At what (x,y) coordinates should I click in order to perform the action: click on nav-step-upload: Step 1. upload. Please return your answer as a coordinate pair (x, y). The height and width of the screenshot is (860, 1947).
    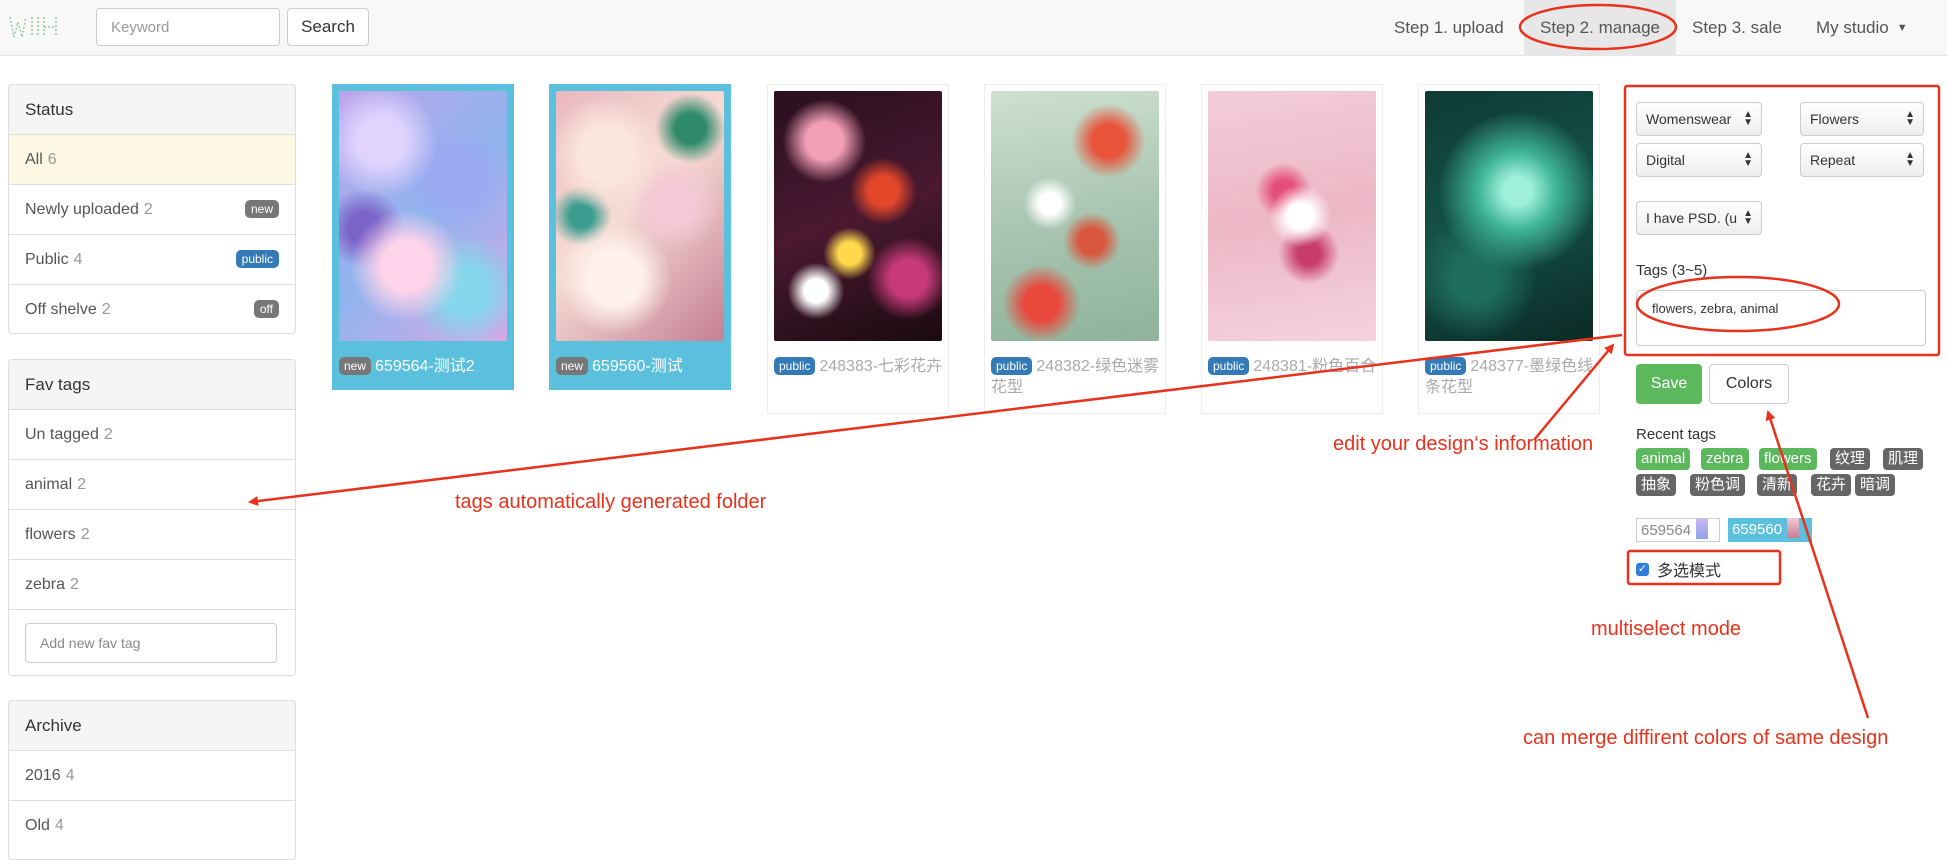
    Looking at the image, I should click on (1449, 28).